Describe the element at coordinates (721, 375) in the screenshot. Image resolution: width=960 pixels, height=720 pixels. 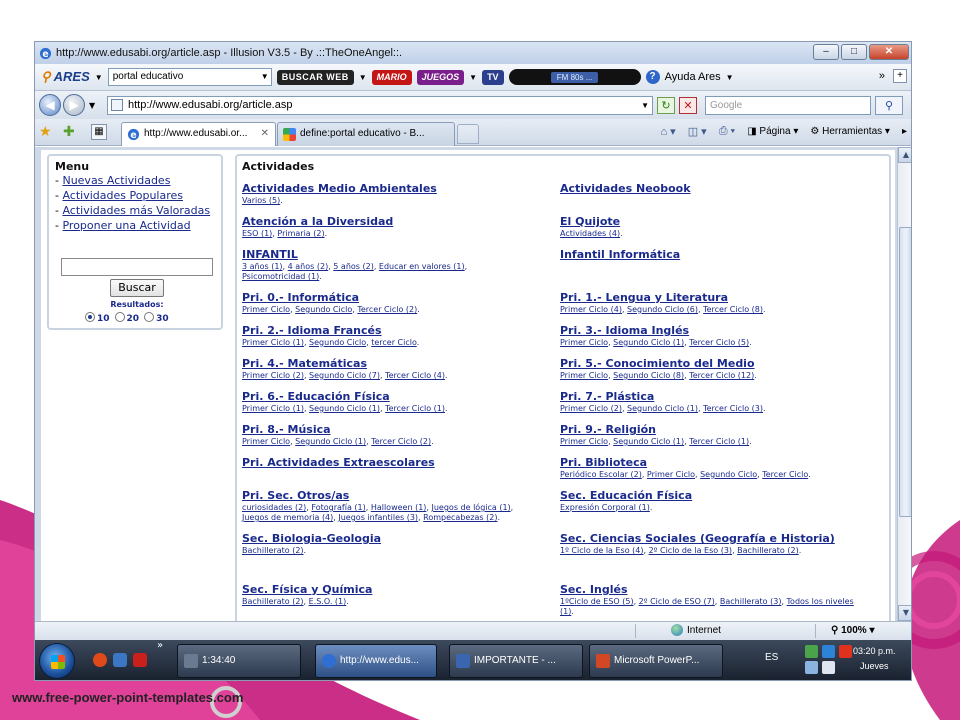
I see `subcategory-link: Tercer Ciclo (12)` at that location.